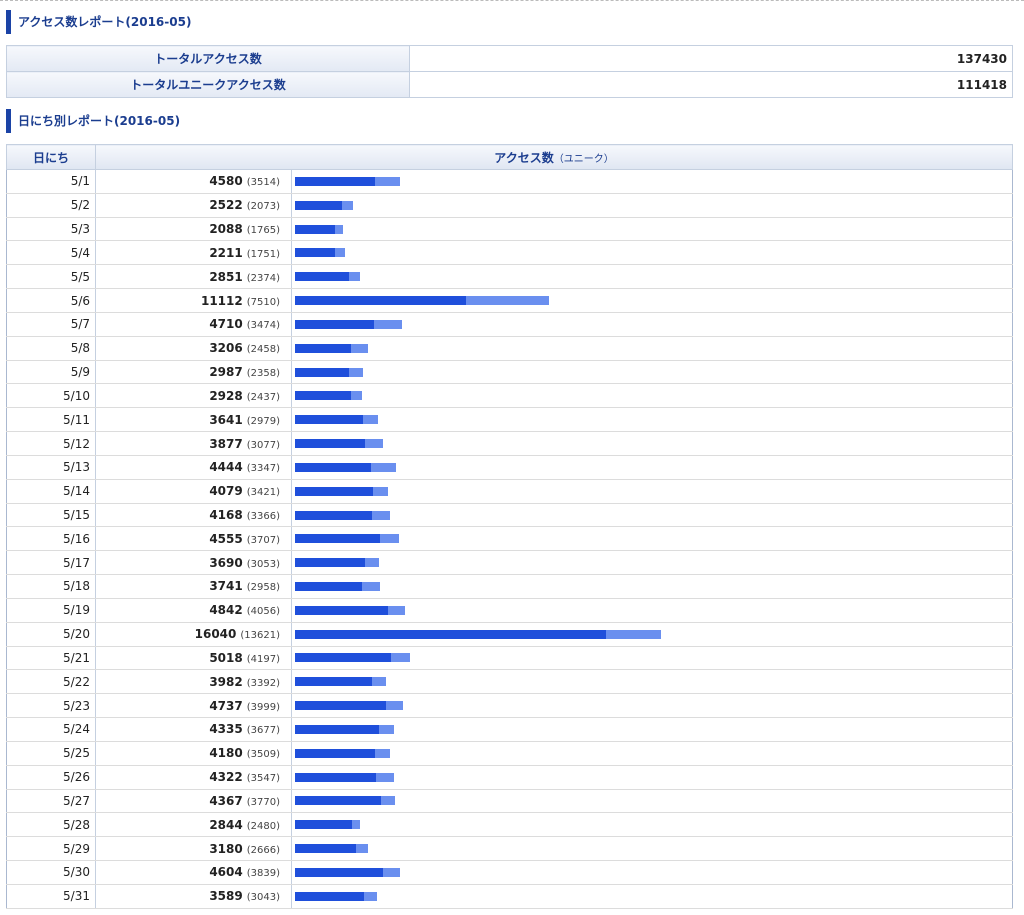 The width and height of the screenshot is (1024, 915). I want to click on access-count-cell: 2851 (2374), so click(193, 277).